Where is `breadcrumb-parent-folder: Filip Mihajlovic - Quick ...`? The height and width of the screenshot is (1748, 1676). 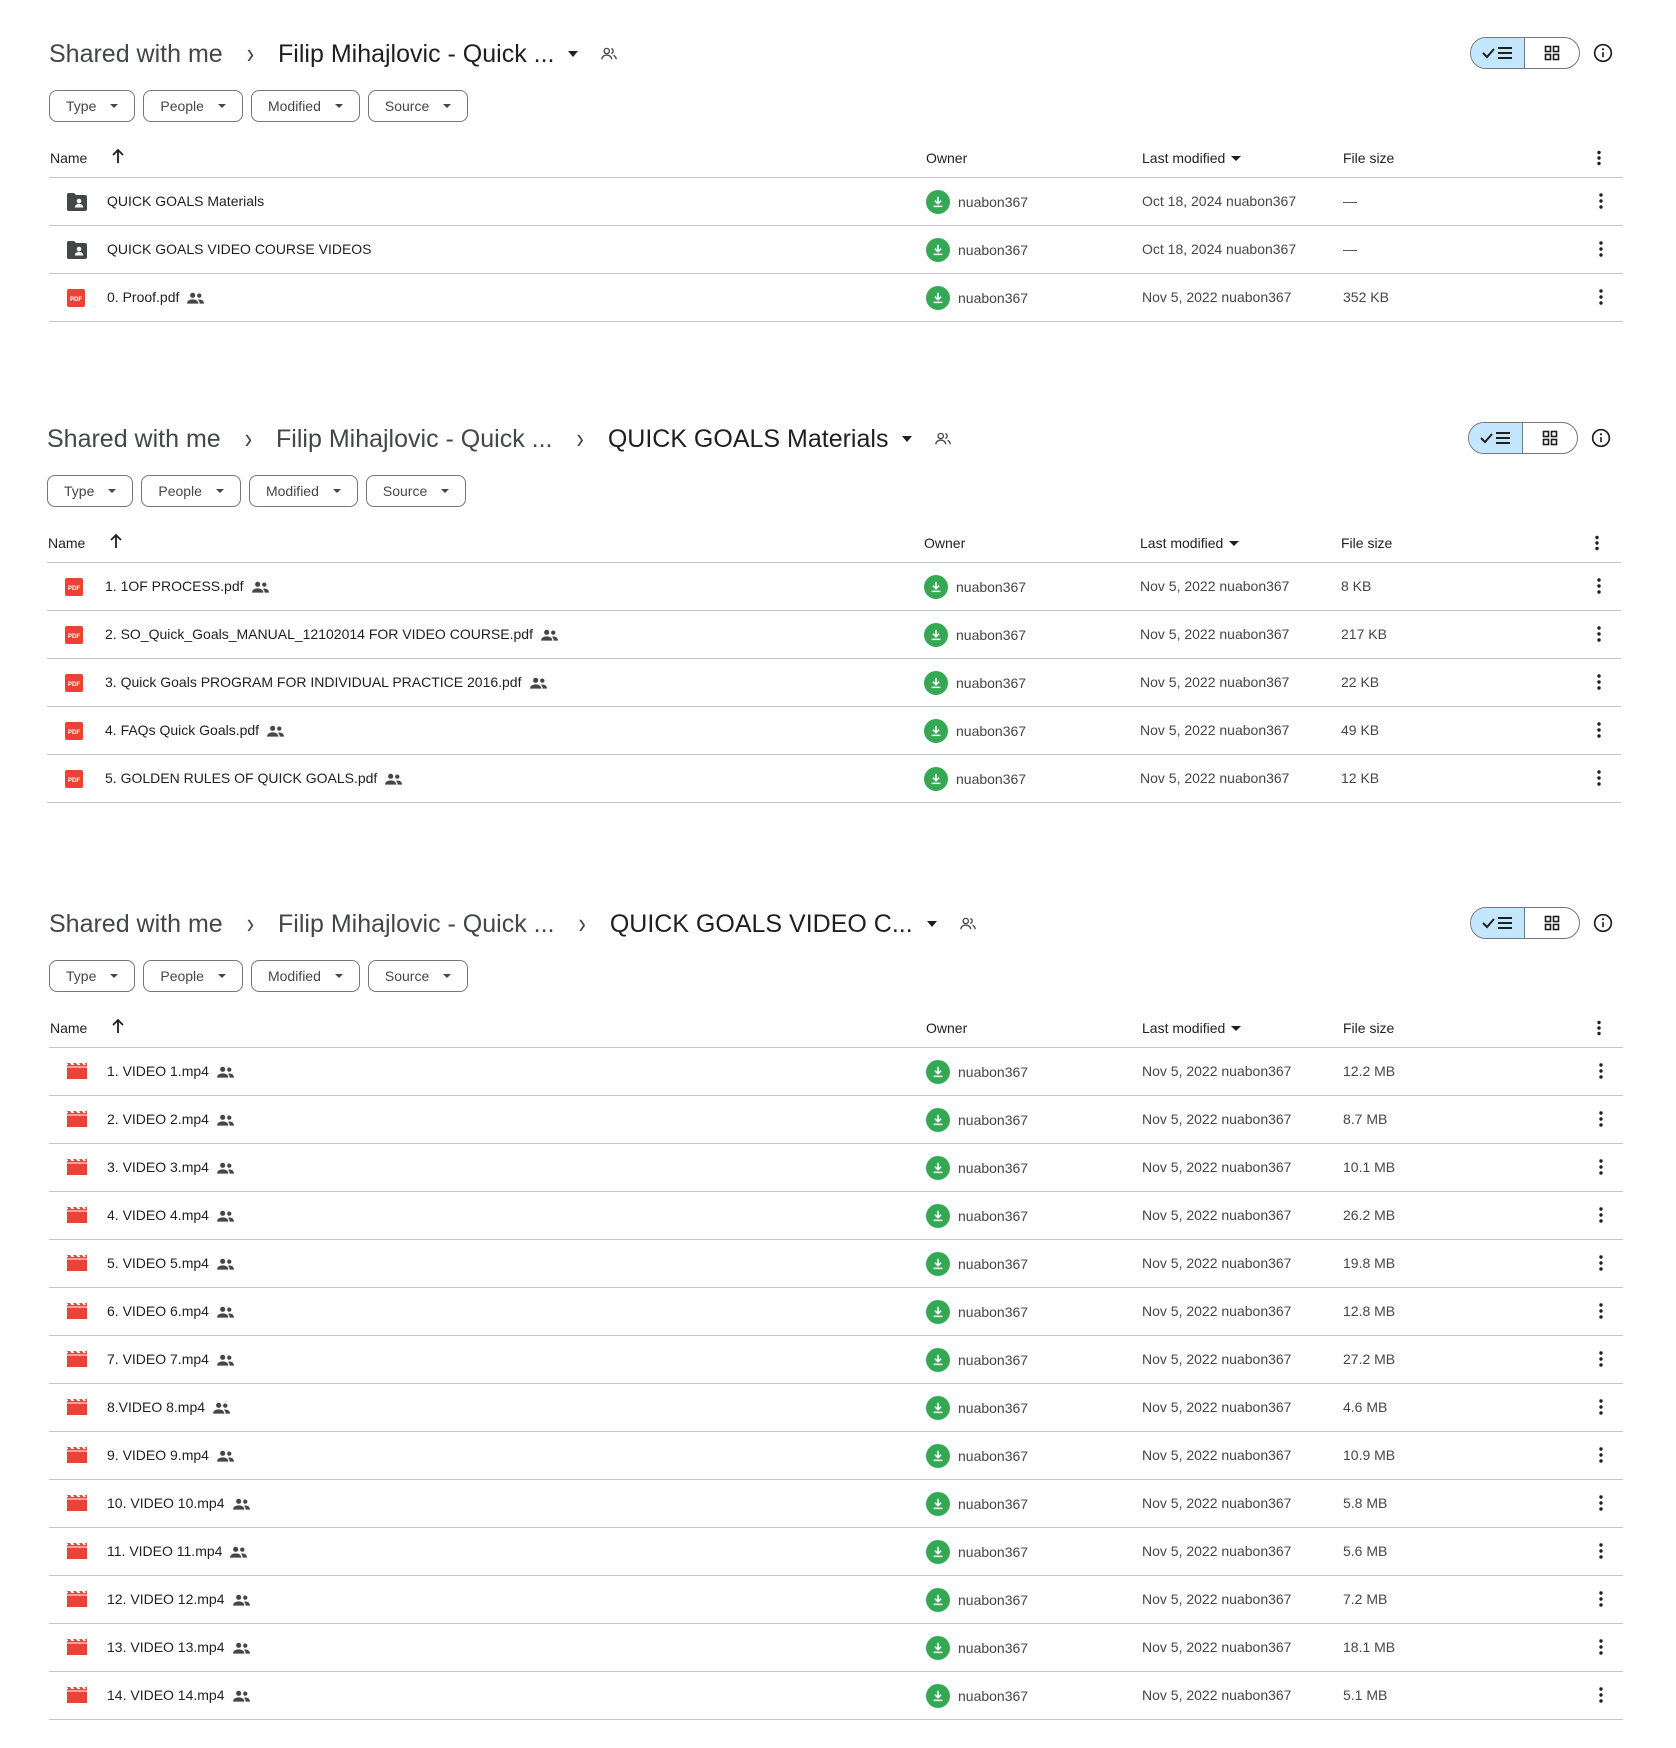 breadcrumb-parent-folder: Filip Mihajlovic - Quick ... is located at coordinates (416, 924).